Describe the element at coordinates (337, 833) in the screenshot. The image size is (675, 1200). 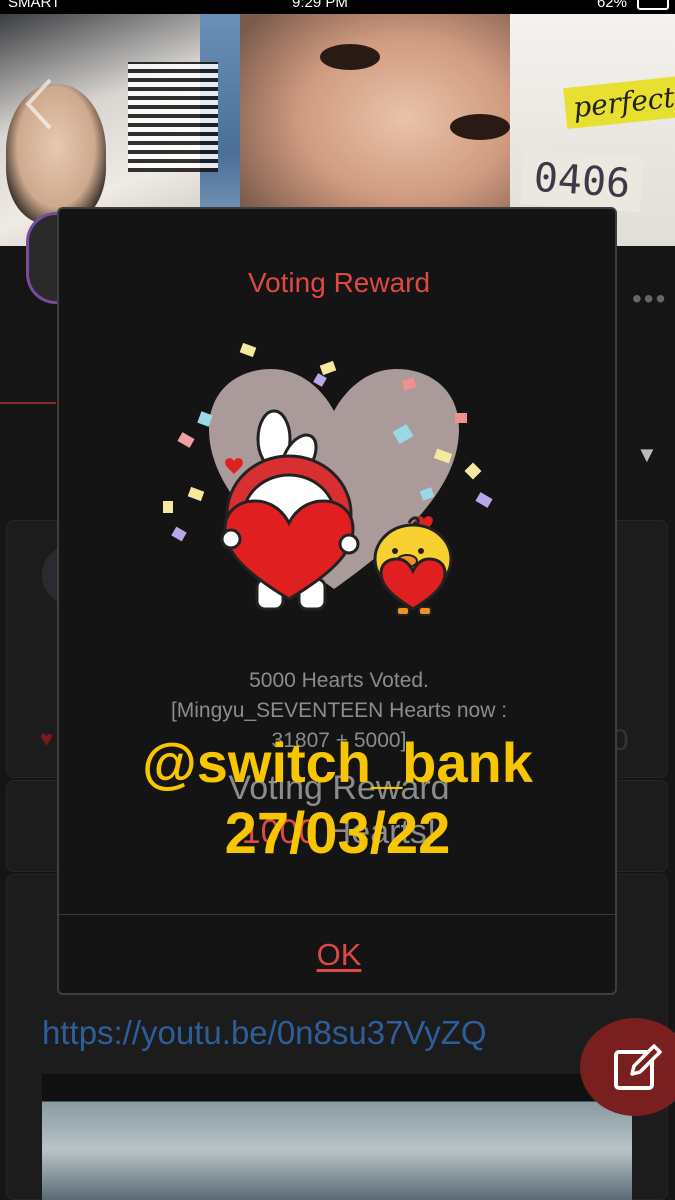
I see `watermark-date: 27/03/22` at that location.